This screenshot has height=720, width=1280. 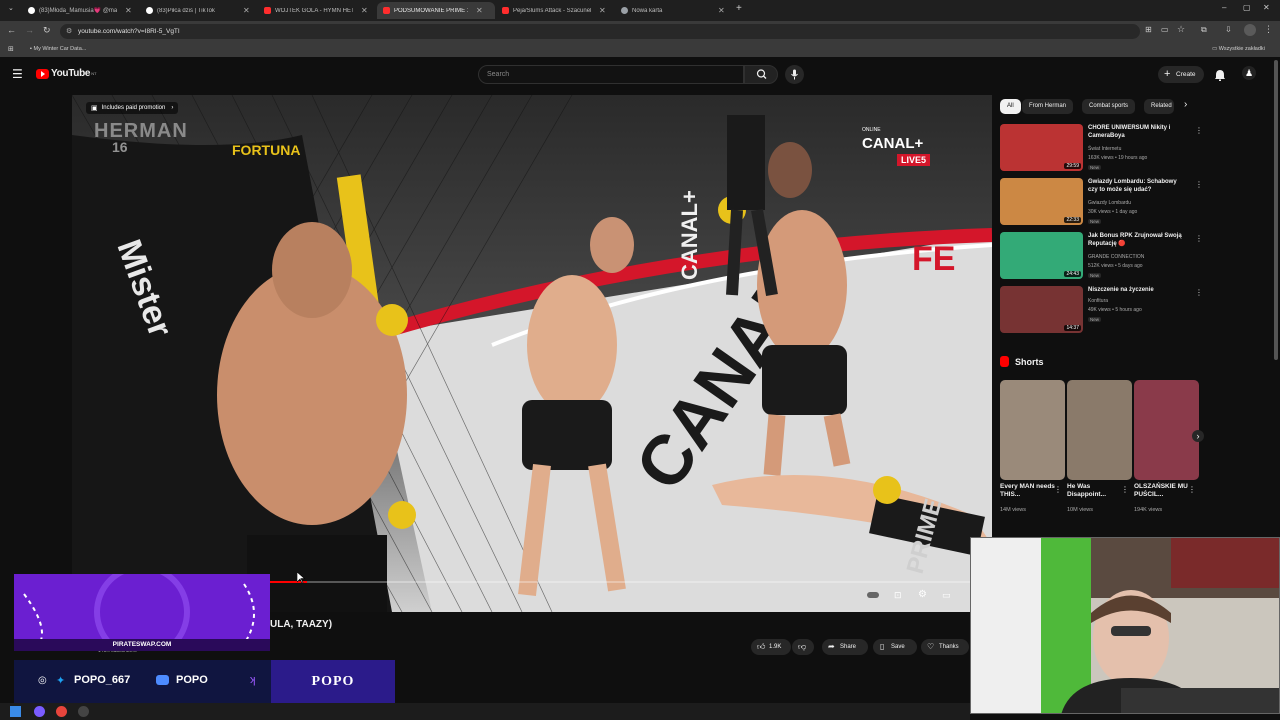 What do you see at coordinates (1249, 73) in the screenshot?
I see `account-avatar: ♟` at bounding box center [1249, 73].